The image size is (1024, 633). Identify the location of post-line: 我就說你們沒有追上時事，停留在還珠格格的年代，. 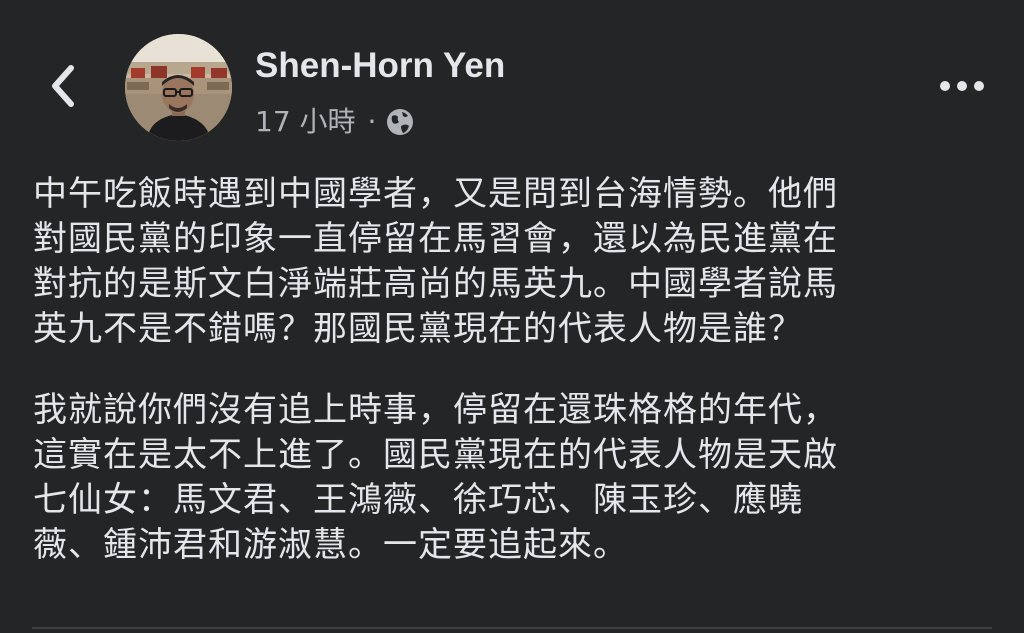
(435, 410).